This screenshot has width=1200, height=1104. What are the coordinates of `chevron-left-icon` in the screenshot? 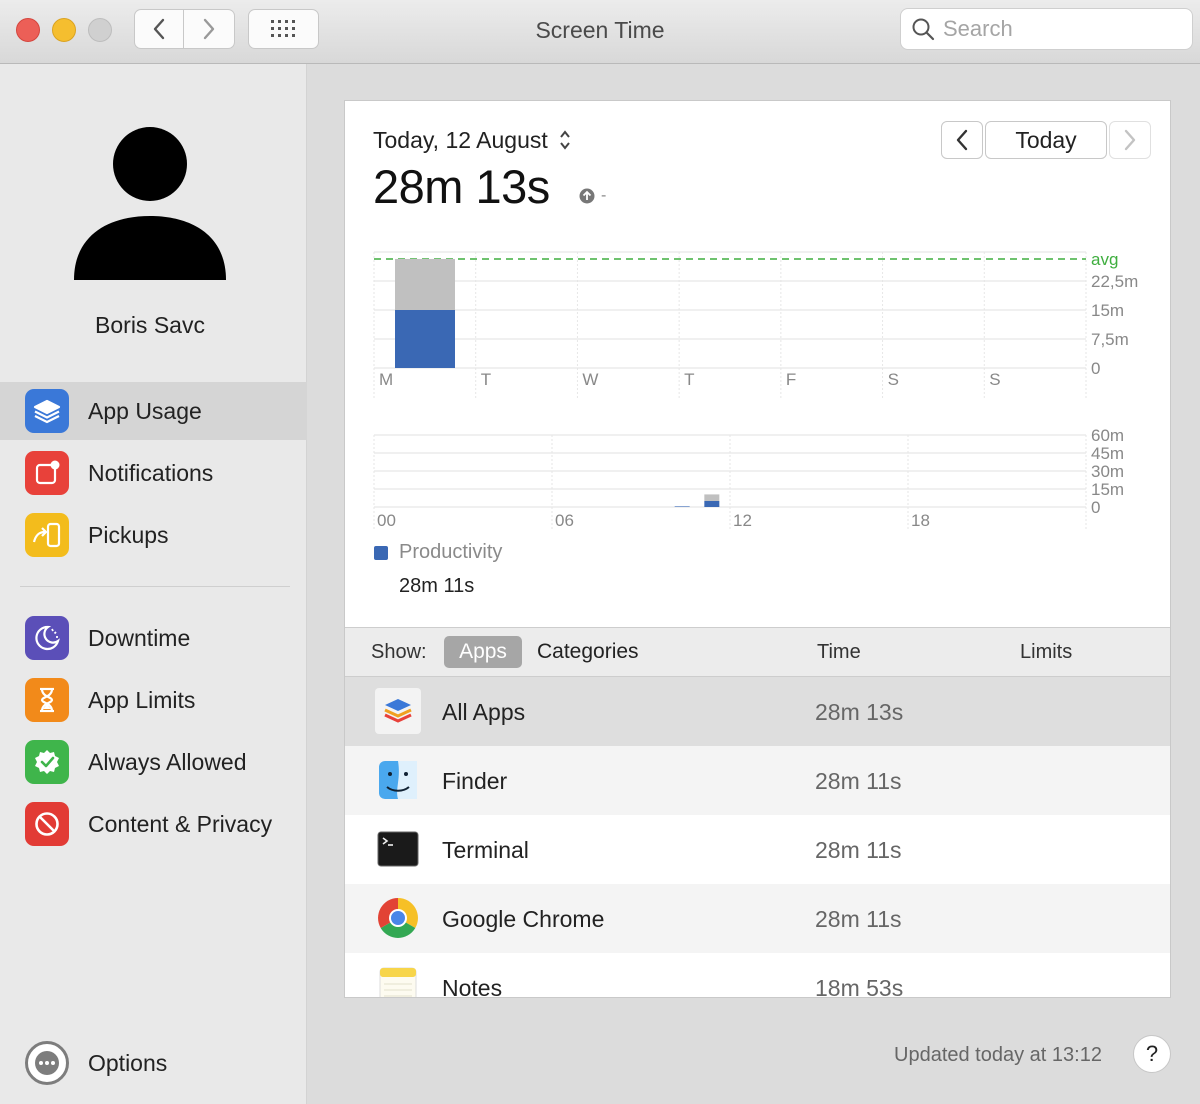 It's located at (159, 29).